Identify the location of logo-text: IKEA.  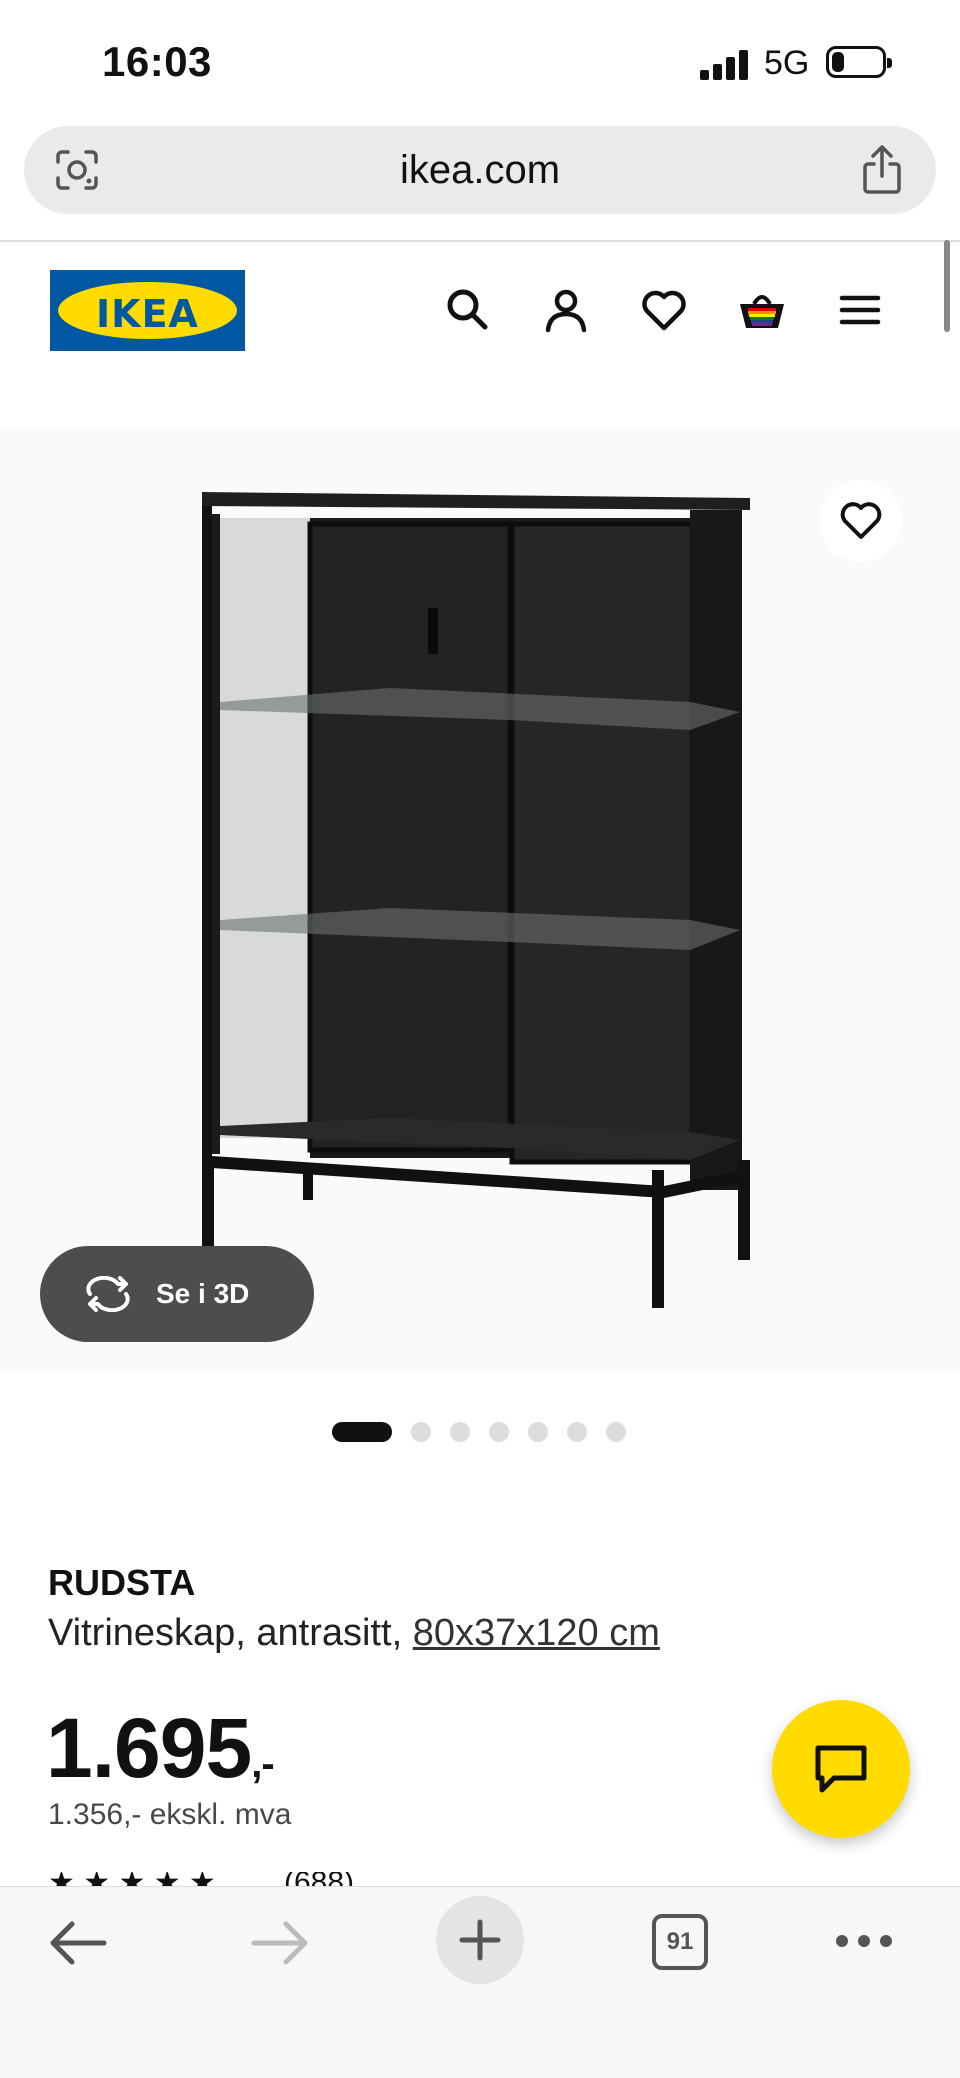
(147, 314).